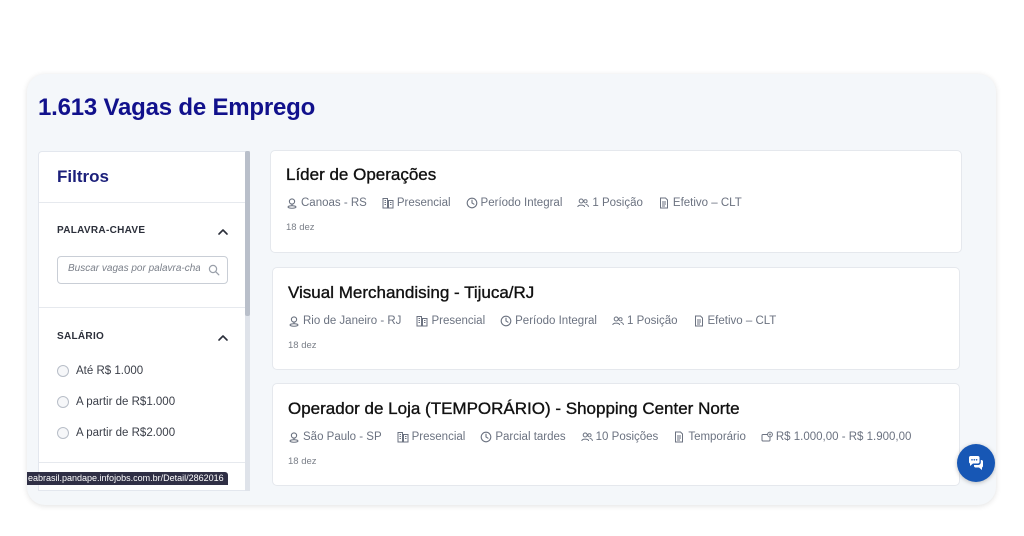  Describe the element at coordinates (81, 336) in the screenshot. I see `salary-section-label: SALÁRIO` at that location.